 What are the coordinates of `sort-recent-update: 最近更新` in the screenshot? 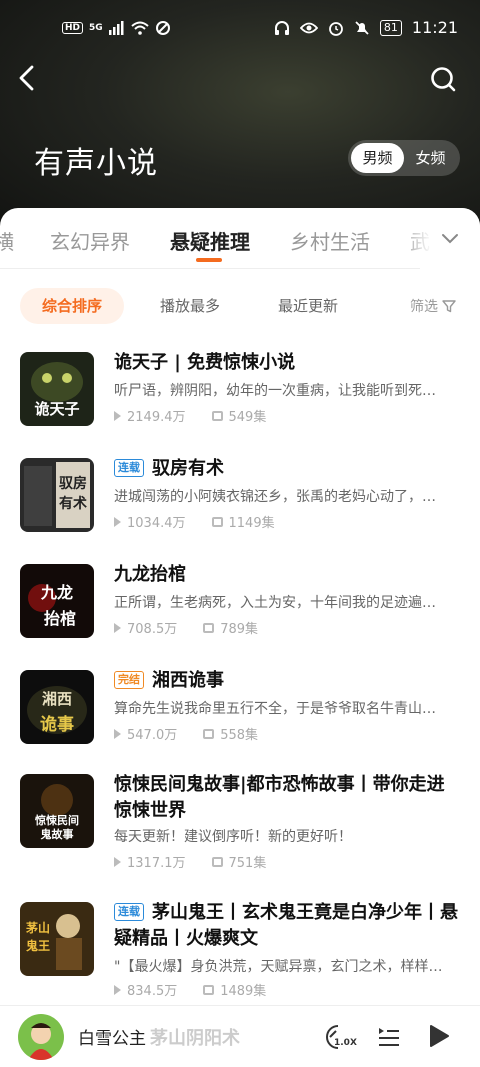 It's located at (308, 306).